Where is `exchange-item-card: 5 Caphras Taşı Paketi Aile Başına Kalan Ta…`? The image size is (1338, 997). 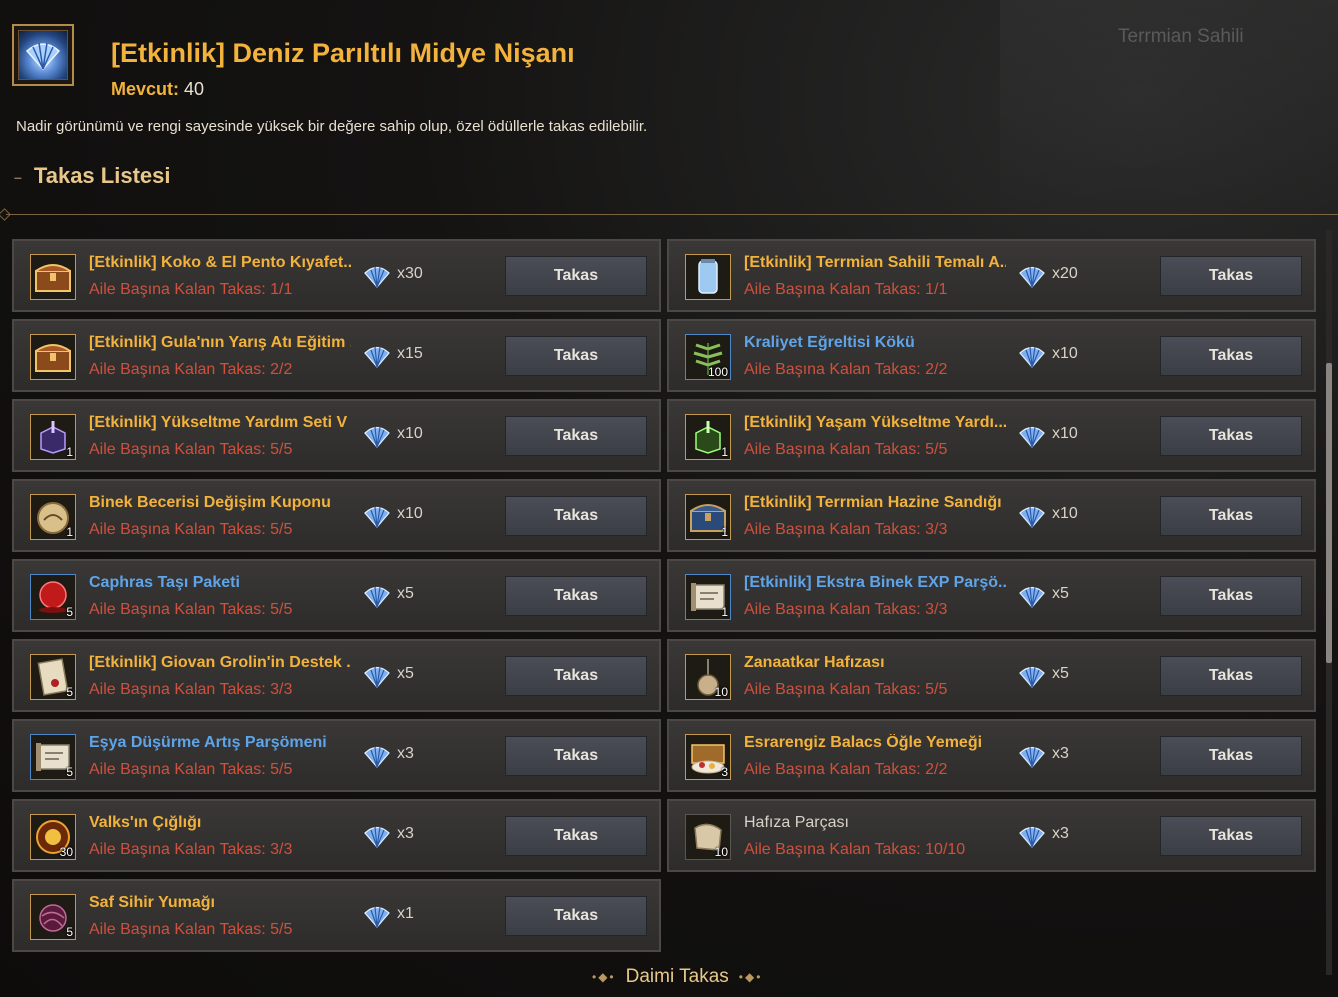
exchange-item-card: 5 Caphras Taşı Paketi Aile Başına Kalan Ta… is located at coordinates (336, 595).